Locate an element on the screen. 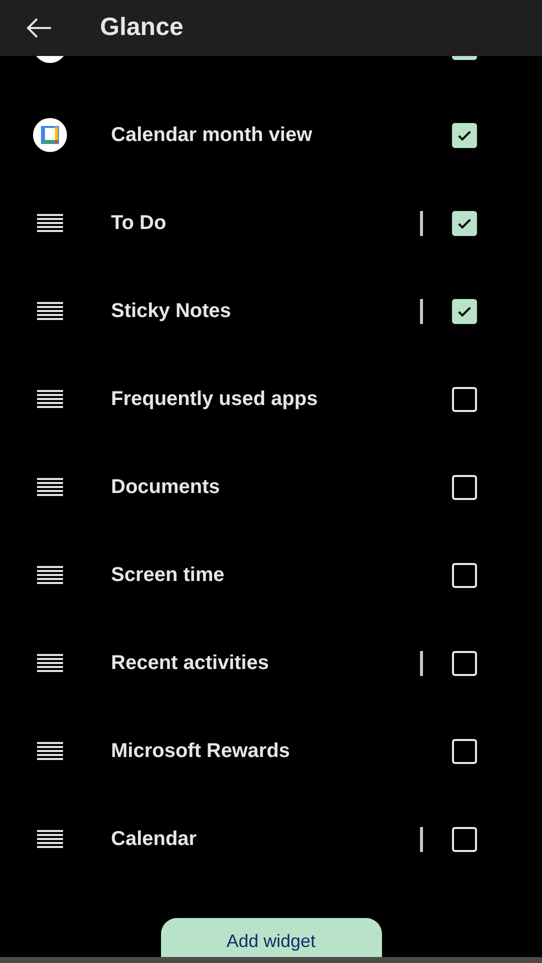 This screenshot has width=542, height=963. widget-label: Calendar is located at coordinates (154, 839).